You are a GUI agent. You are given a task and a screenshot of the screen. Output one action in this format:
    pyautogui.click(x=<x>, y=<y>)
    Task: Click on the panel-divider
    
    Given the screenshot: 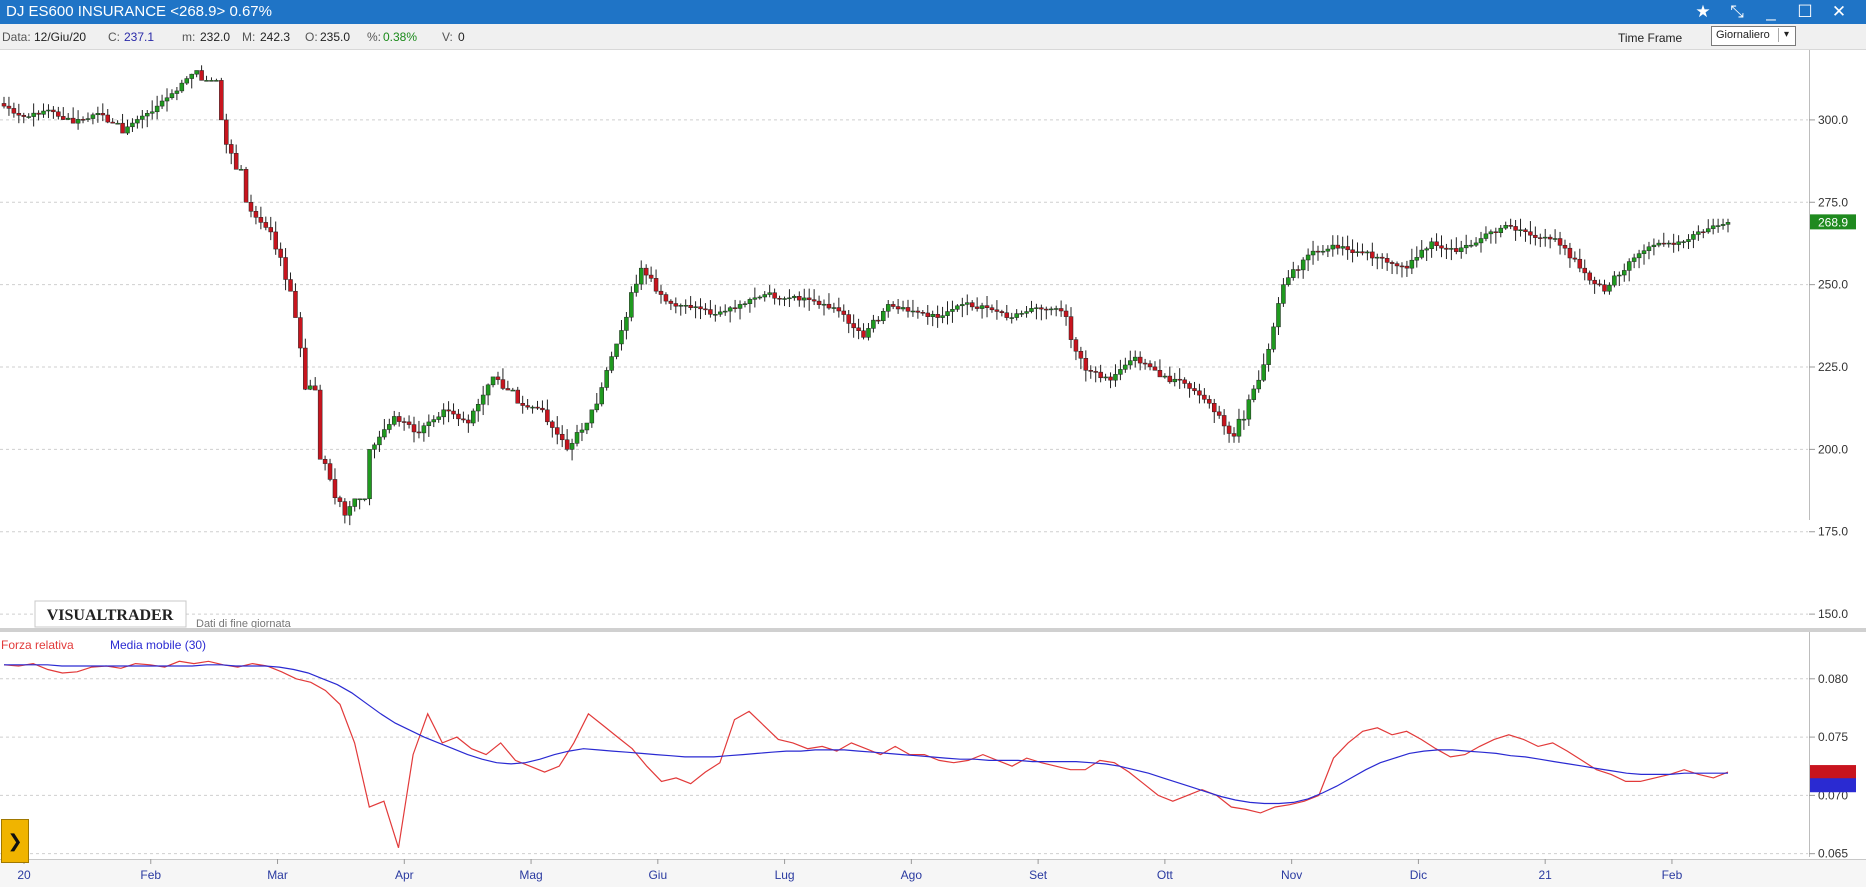 What is the action you would take?
    pyautogui.click(x=933, y=630)
    